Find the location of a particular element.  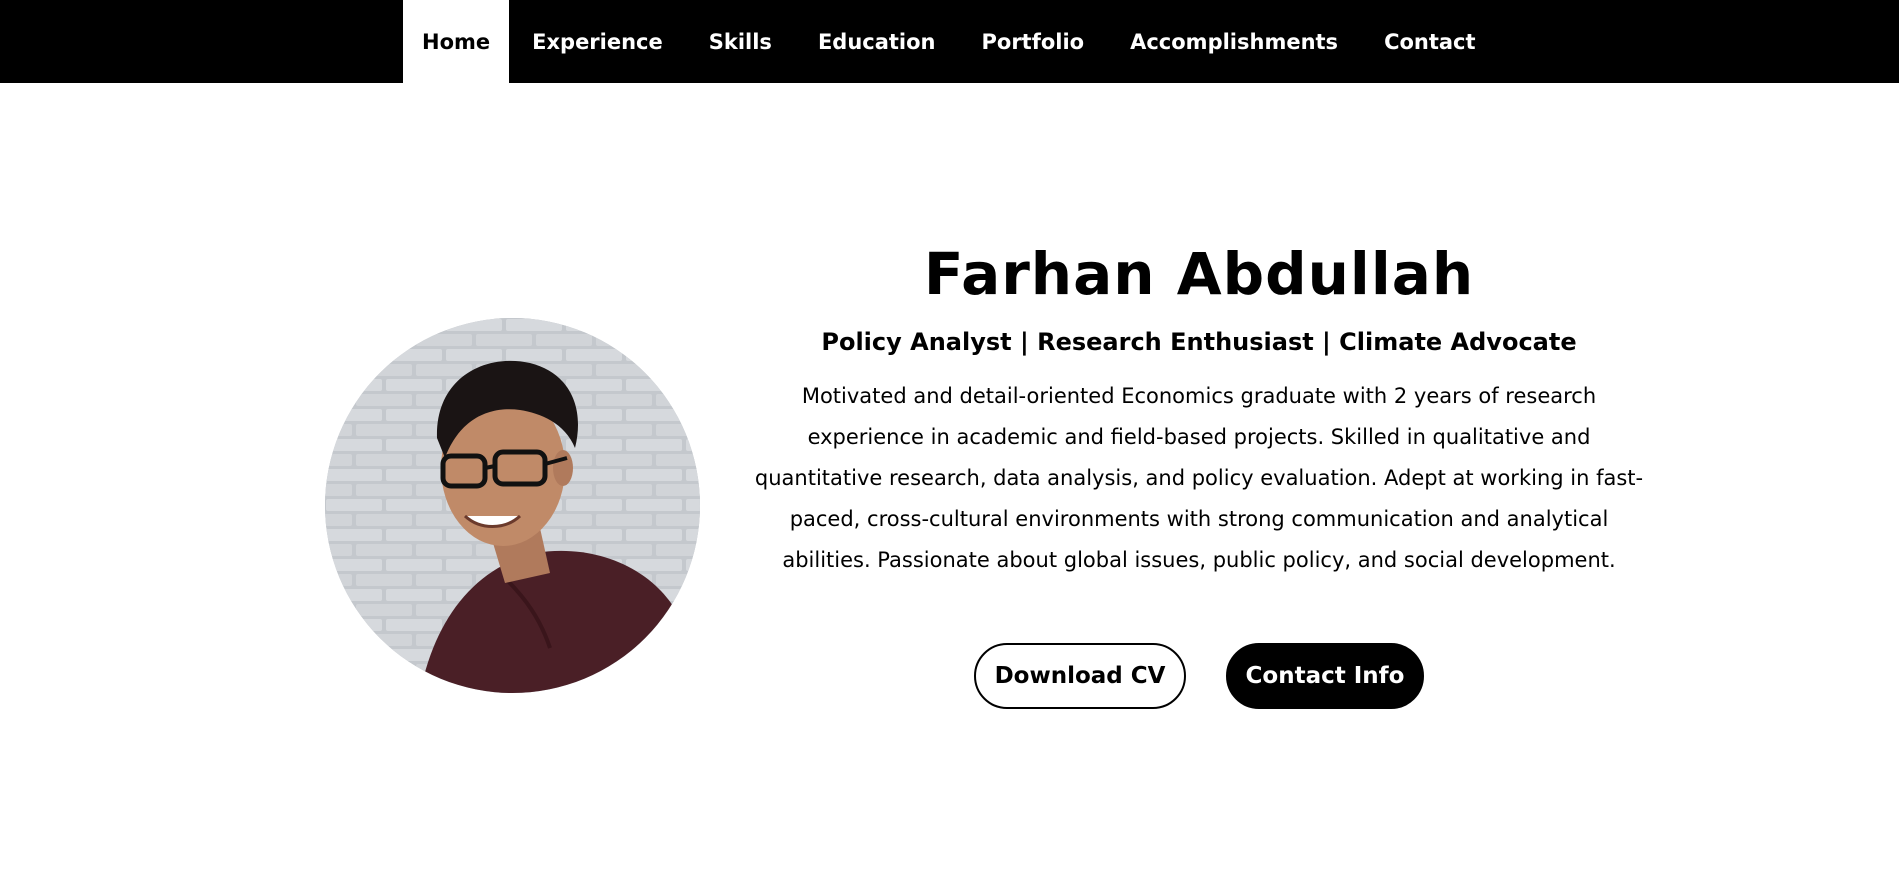

nav-item-education: Education is located at coordinates (877, 41).